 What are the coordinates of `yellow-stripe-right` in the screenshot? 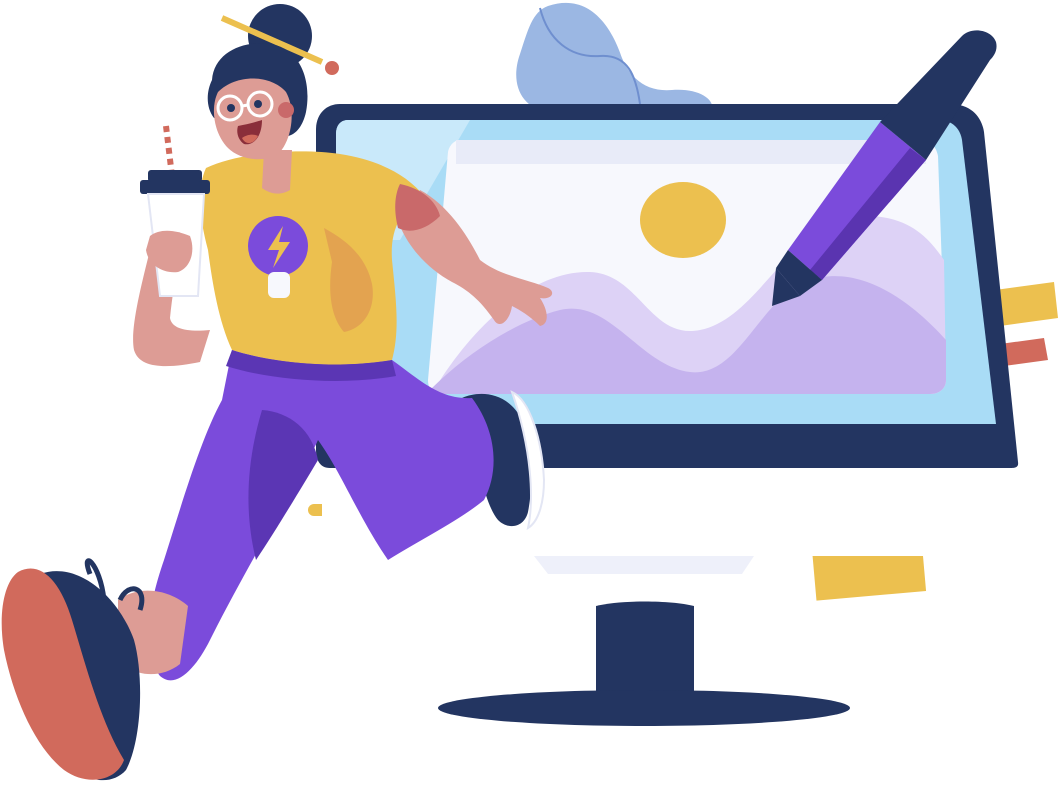 It's located at (1026, 304).